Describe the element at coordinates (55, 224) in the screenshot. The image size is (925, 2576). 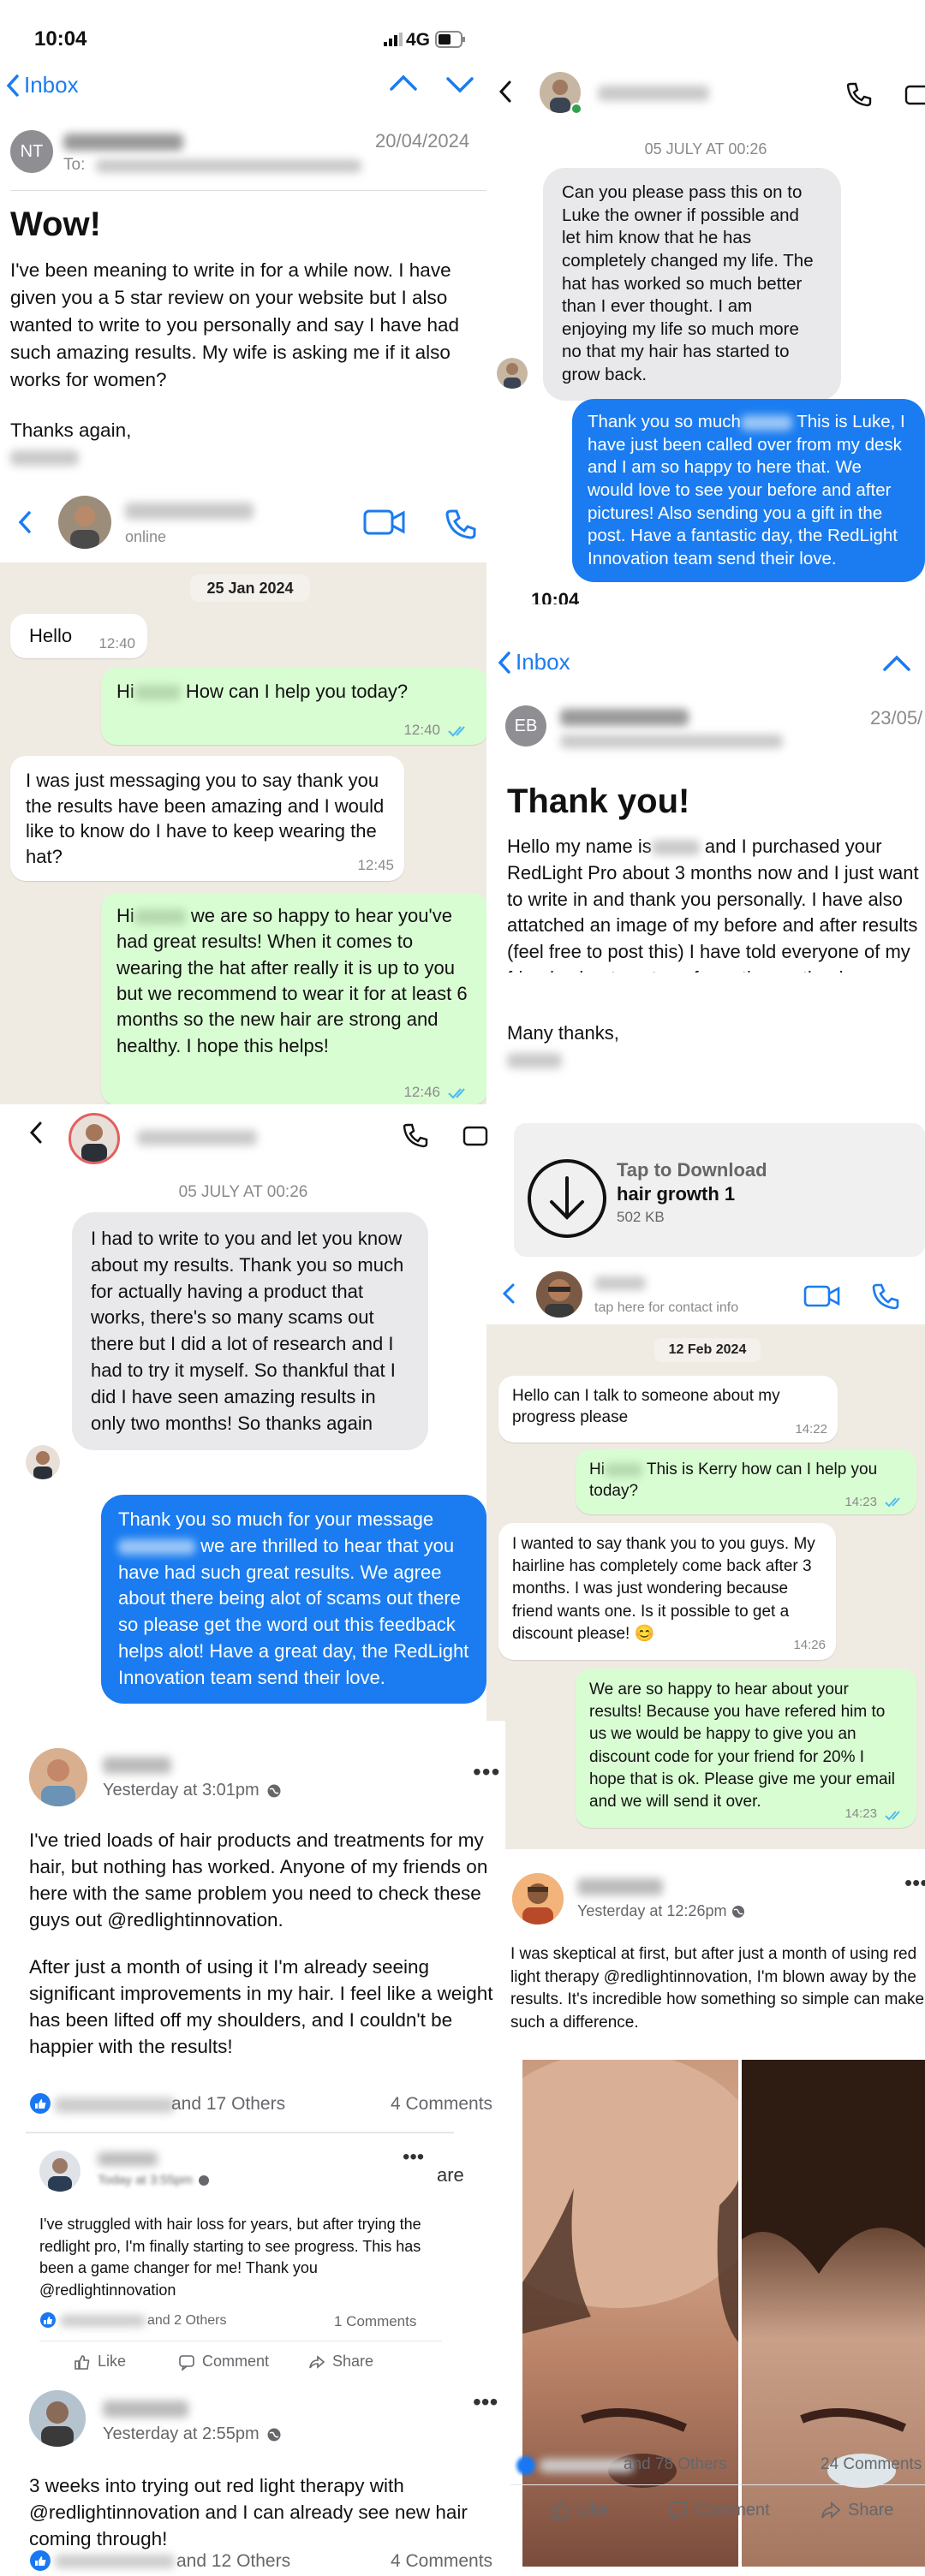
I see `email-subject: Wow!` at that location.